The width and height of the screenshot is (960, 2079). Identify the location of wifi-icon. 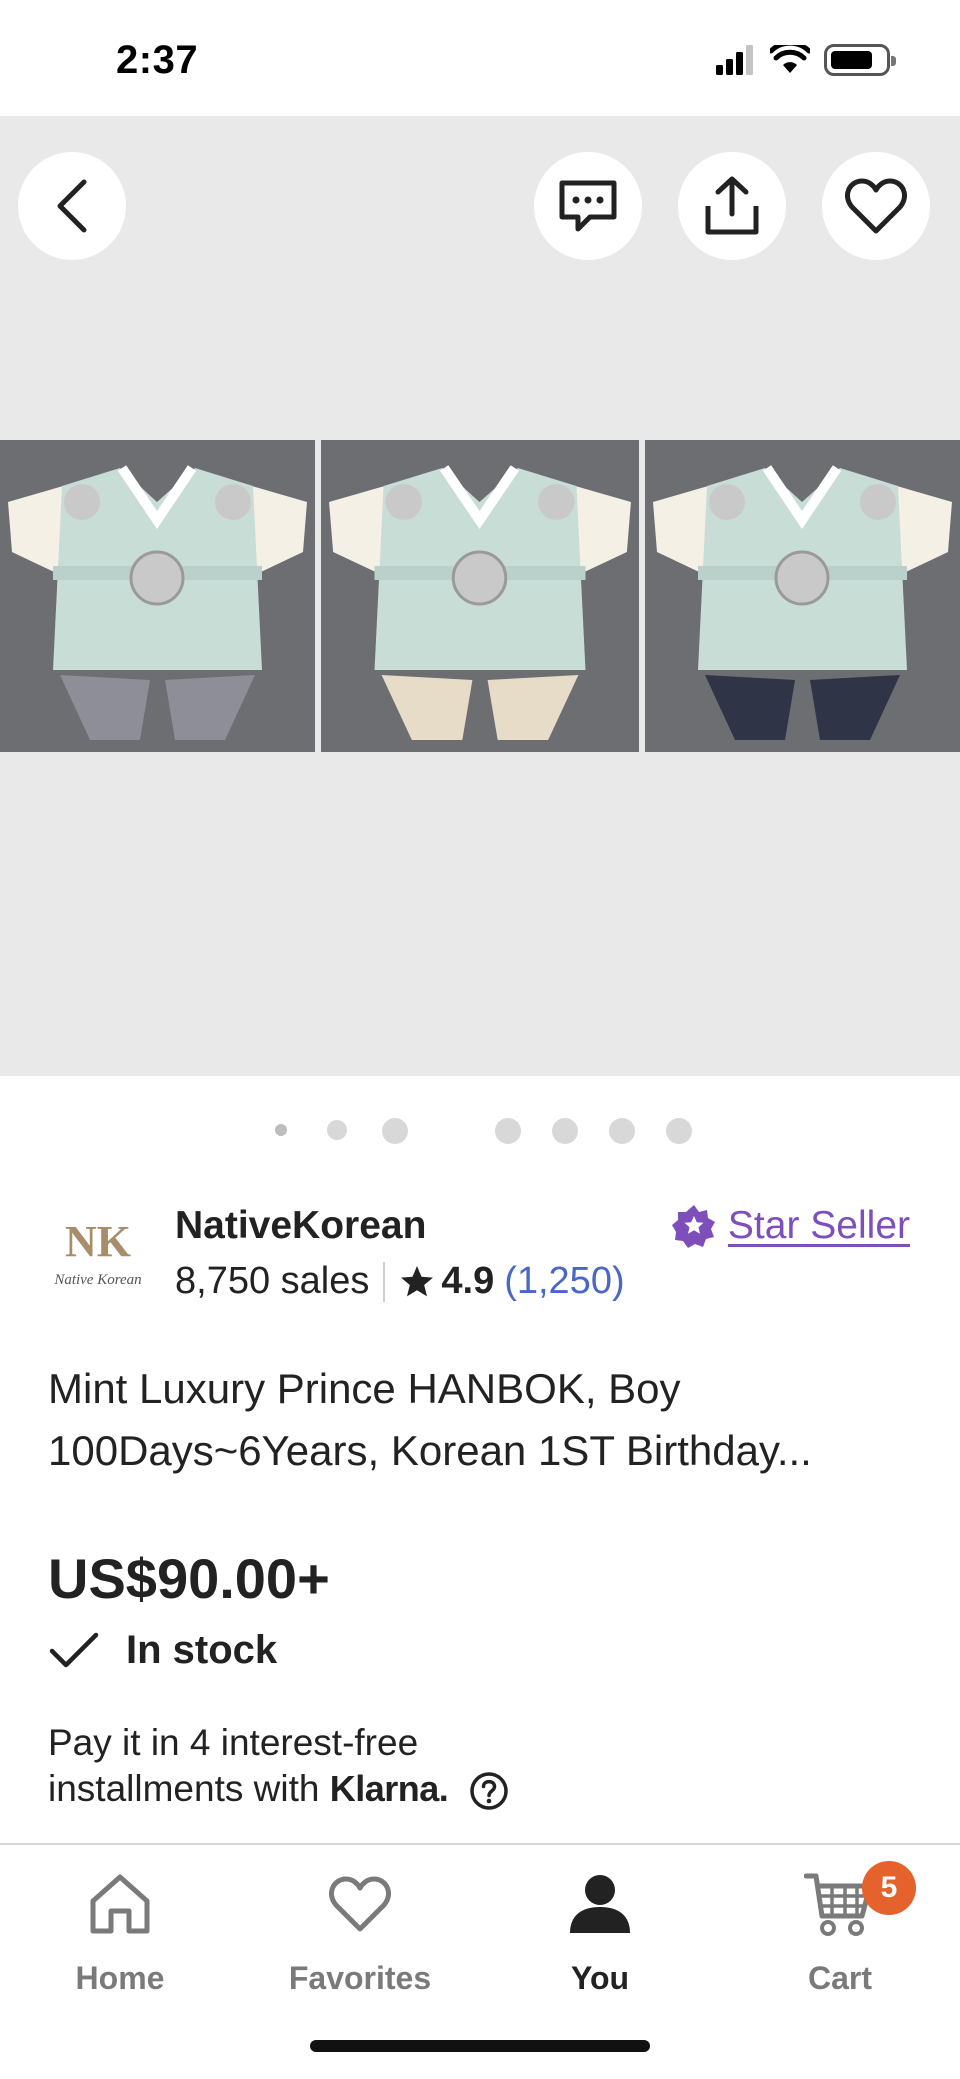
(790, 59).